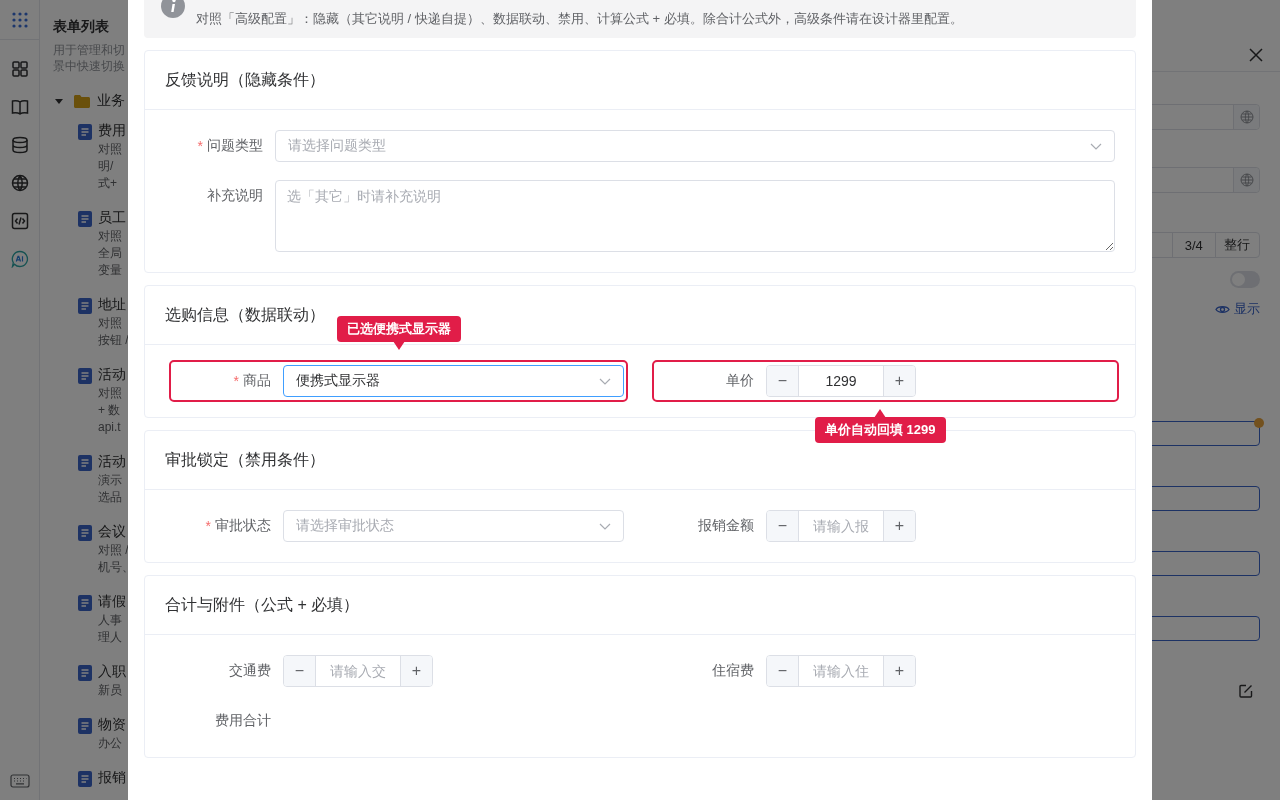  I want to click on select-field: 请选择问题类型, so click(695, 146).